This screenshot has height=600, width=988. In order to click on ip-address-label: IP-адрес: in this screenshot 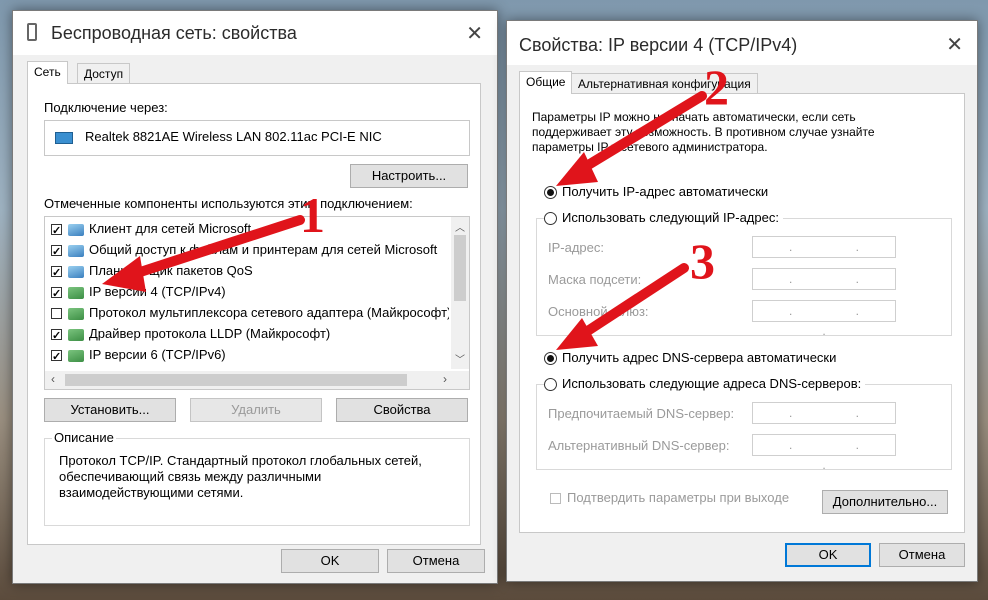, I will do `click(576, 247)`.